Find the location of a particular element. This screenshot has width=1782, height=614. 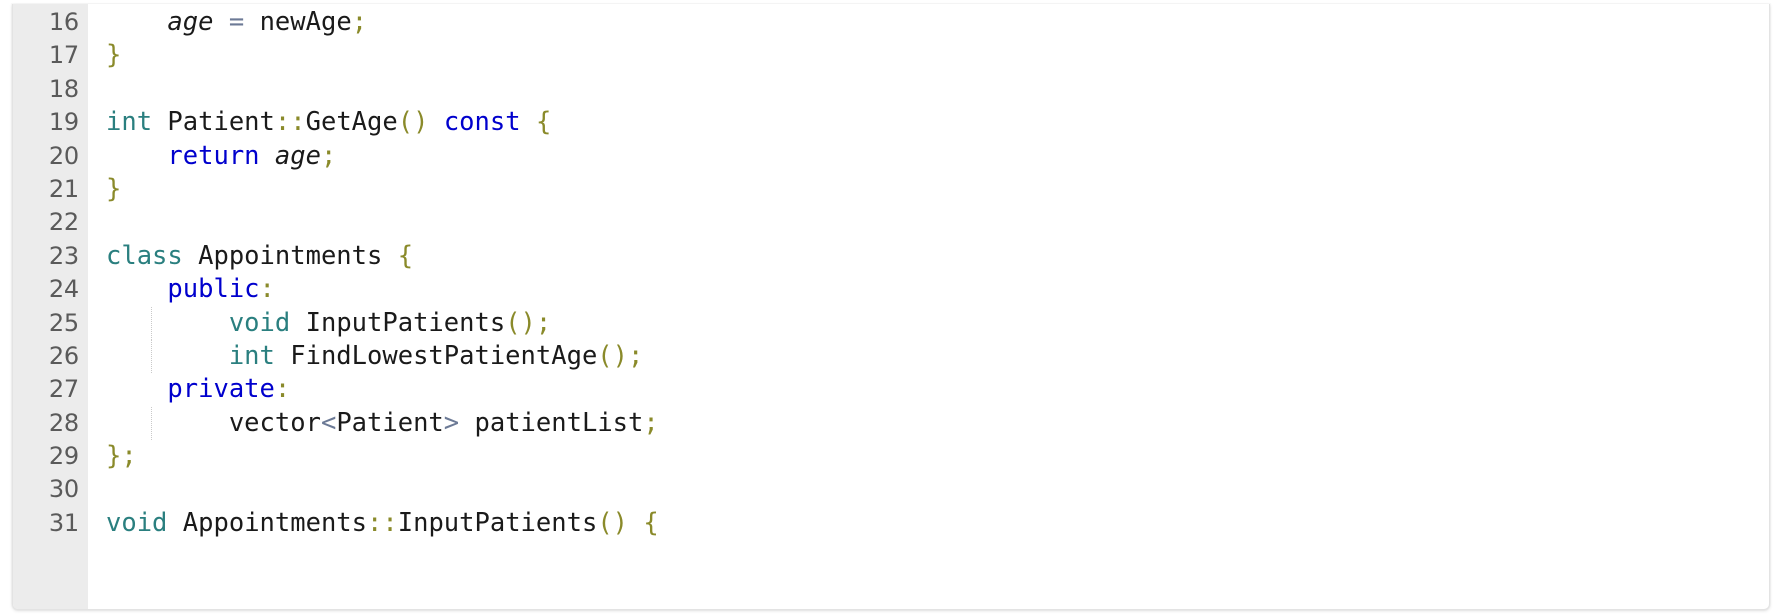

code-line: 29}; is located at coordinates (891, 456).